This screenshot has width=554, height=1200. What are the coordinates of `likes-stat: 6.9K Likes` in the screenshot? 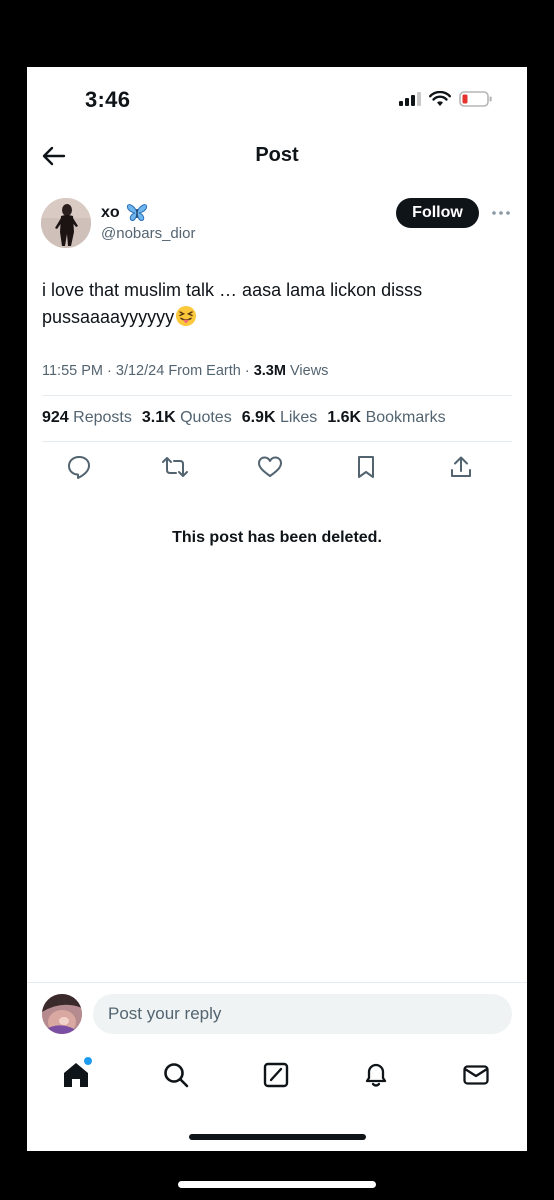 It's located at (280, 418).